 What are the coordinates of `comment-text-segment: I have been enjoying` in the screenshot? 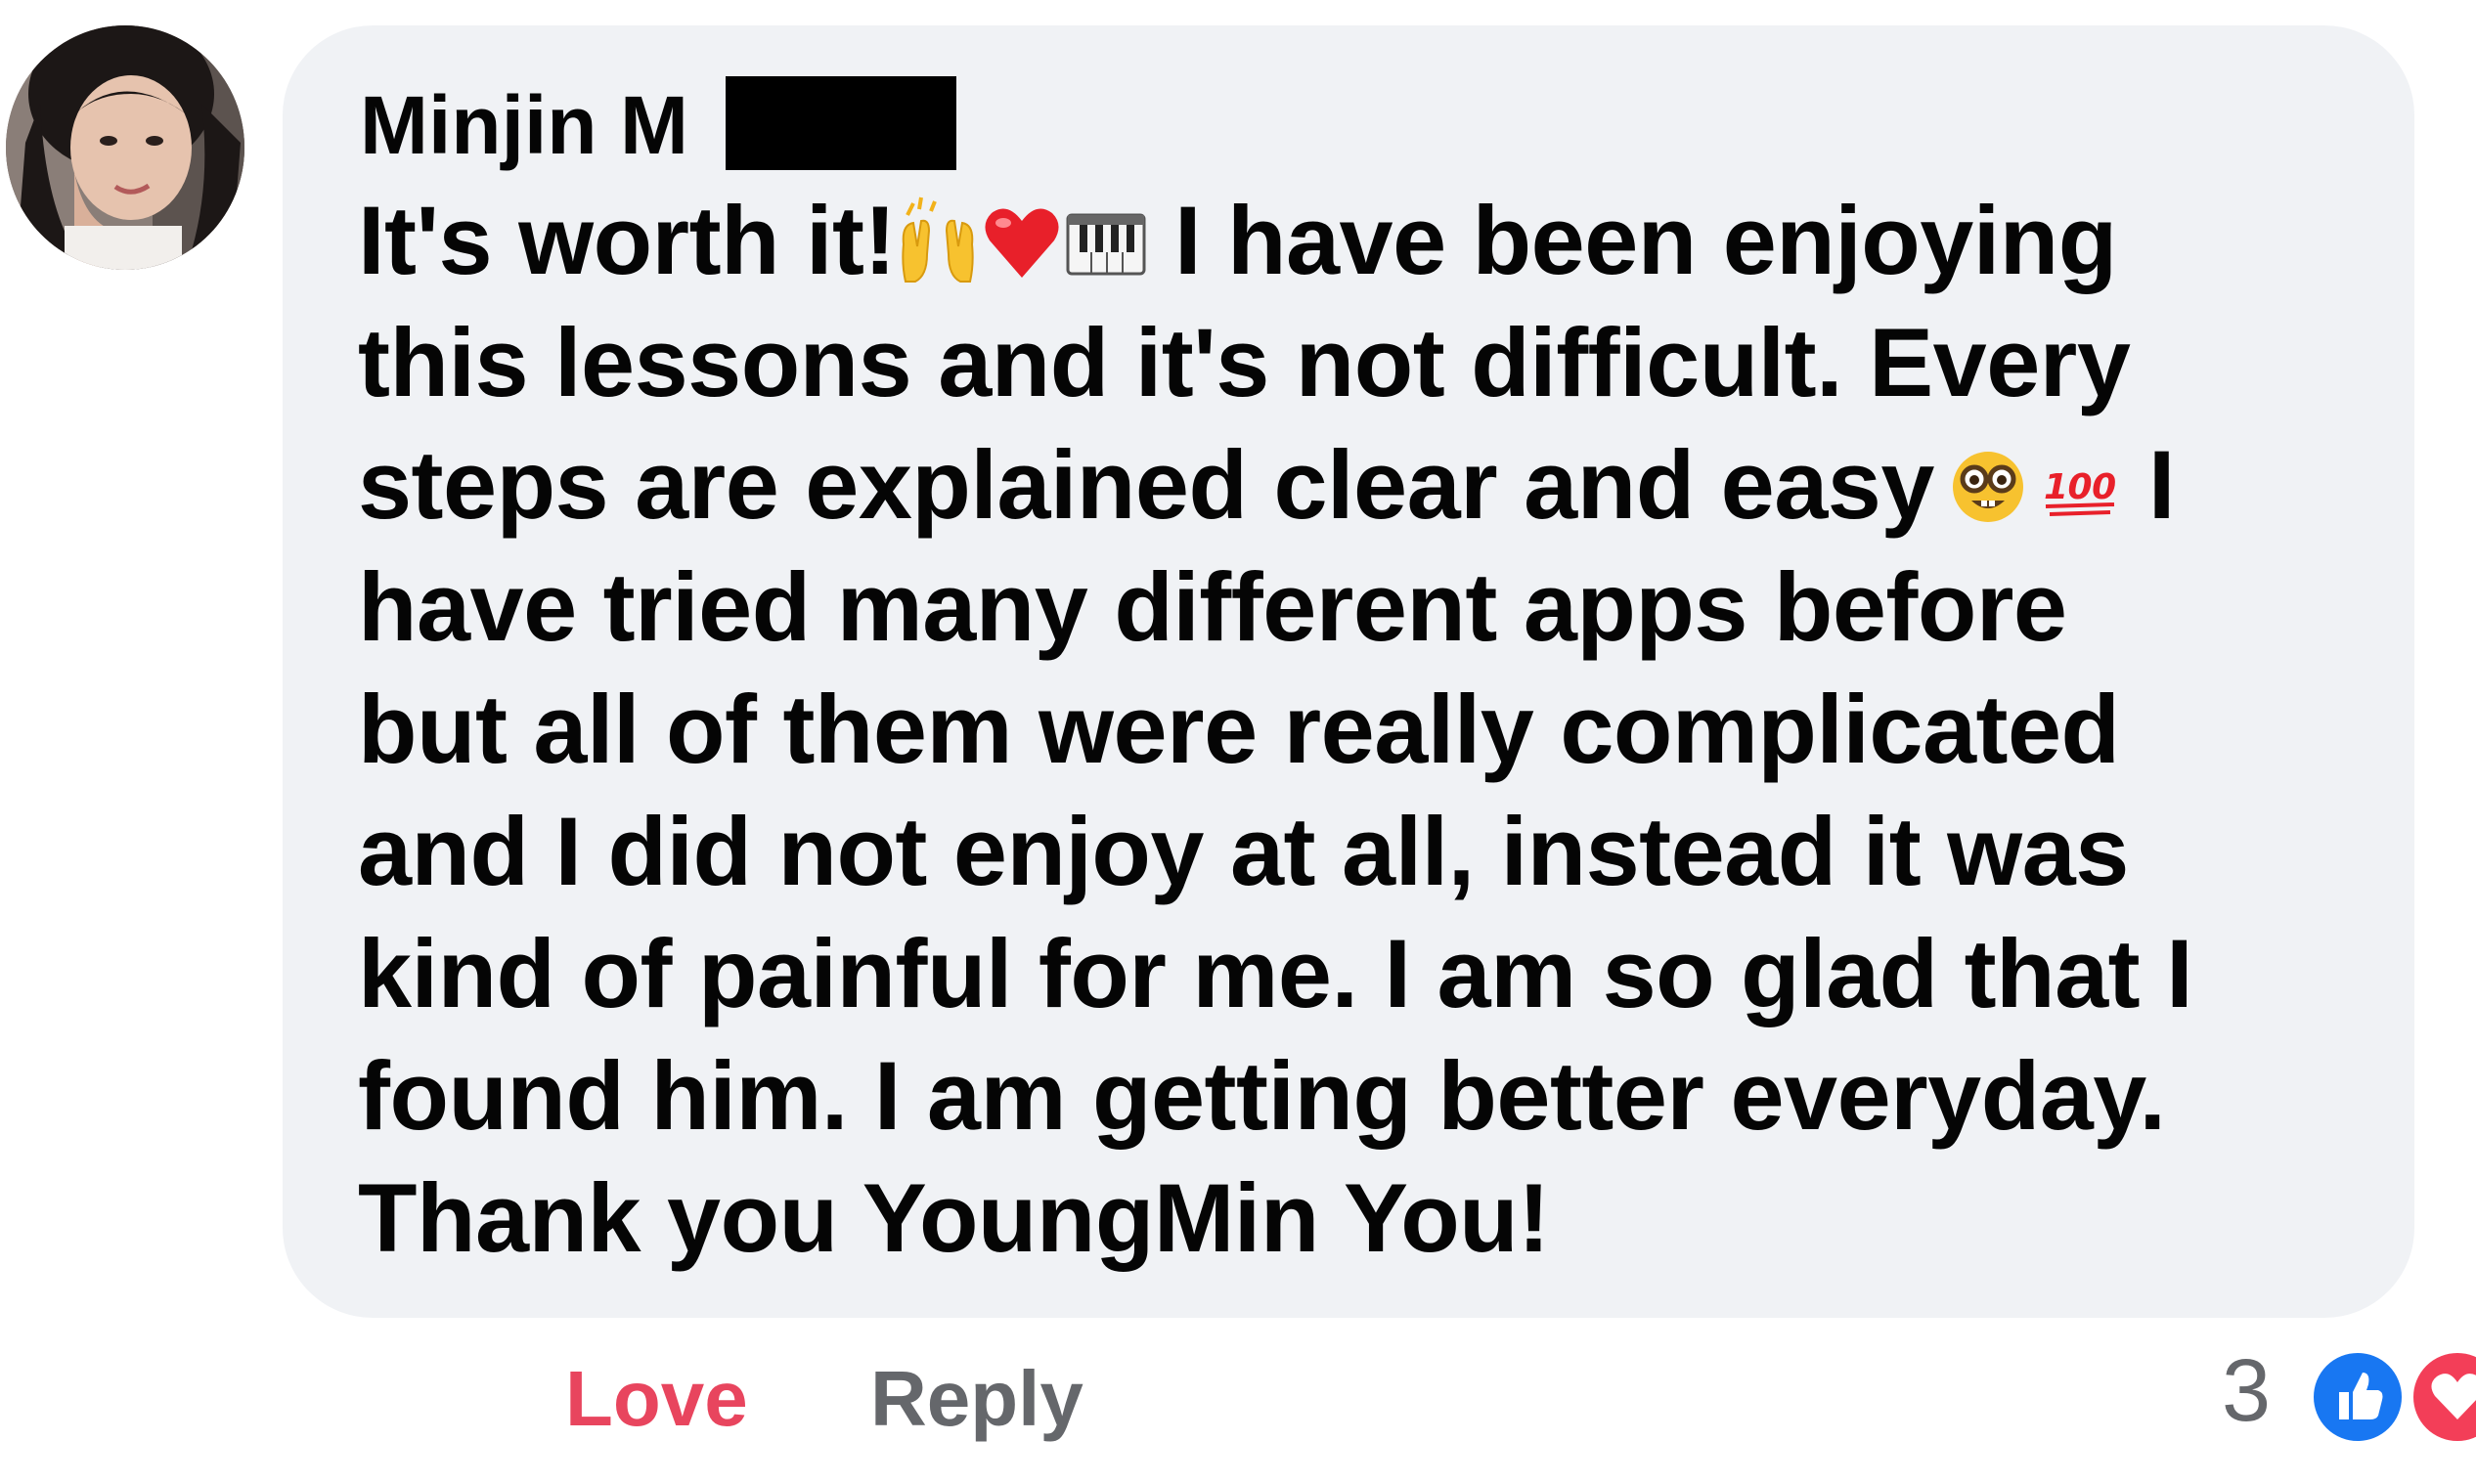 It's located at (1632, 240).